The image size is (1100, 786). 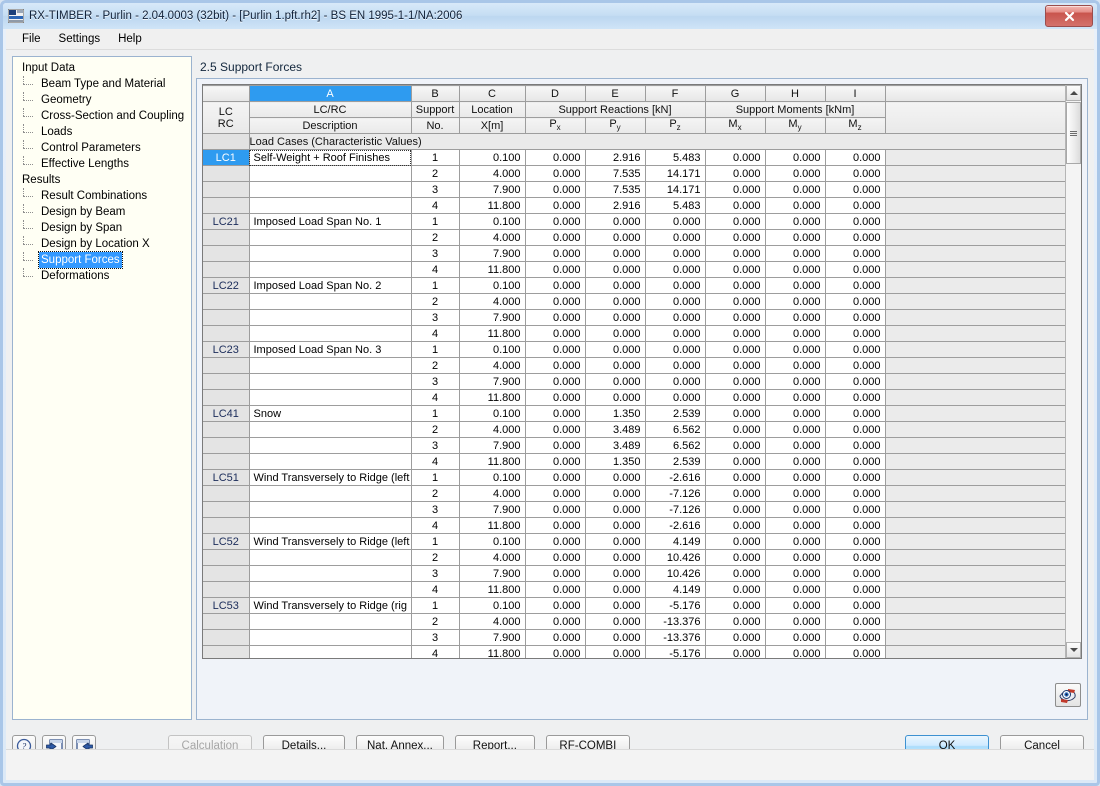 What do you see at coordinates (330, 285) in the screenshot?
I see `cell-description: Imposed Load Span No. 2` at bounding box center [330, 285].